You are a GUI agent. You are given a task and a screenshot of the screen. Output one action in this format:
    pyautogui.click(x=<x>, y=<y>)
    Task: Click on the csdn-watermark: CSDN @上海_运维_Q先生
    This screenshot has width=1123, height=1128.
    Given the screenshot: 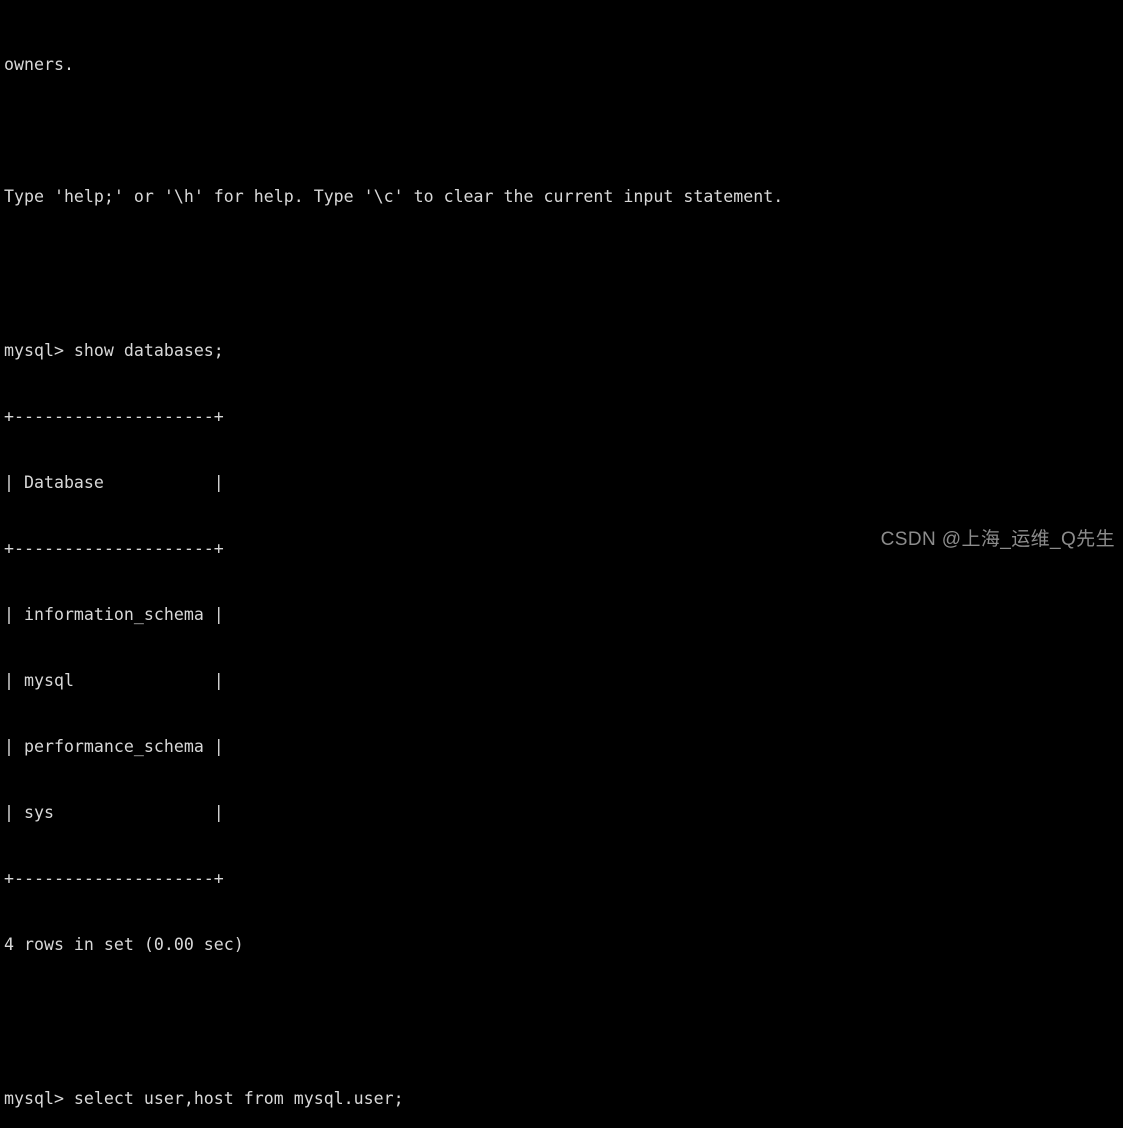 What is the action you would take?
    pyautogui.click(x=997, y=539)
    